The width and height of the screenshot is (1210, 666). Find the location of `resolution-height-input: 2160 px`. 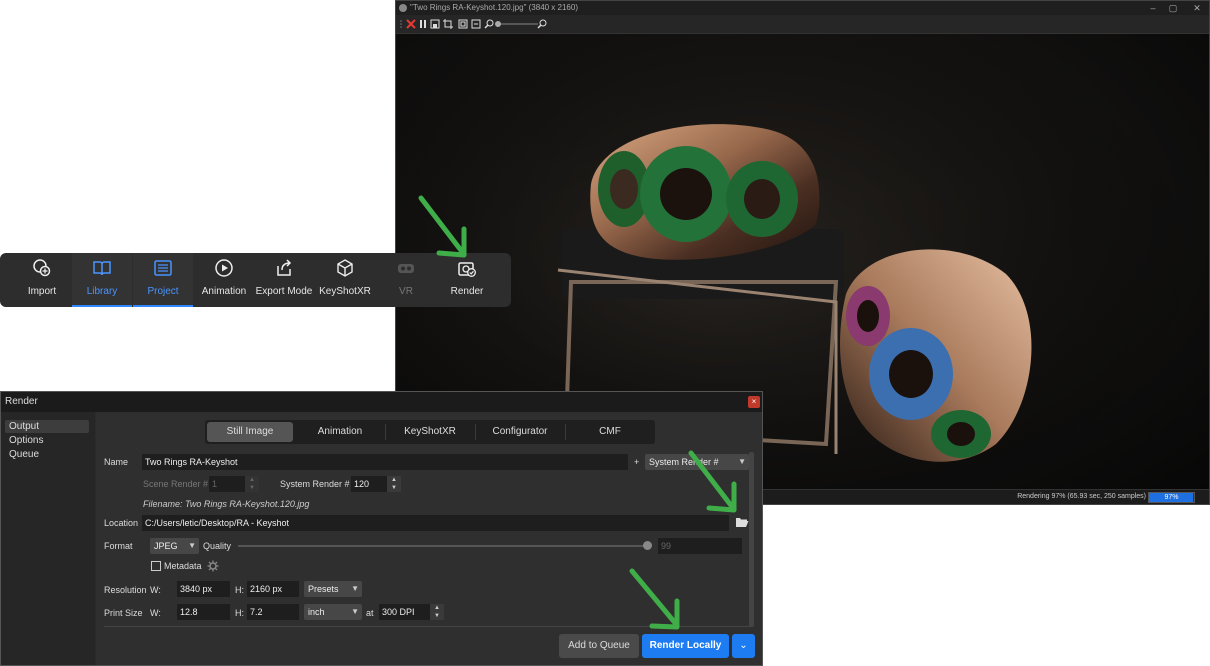

resolution-height-input: 2160 px is located at coordinates (273, 589).